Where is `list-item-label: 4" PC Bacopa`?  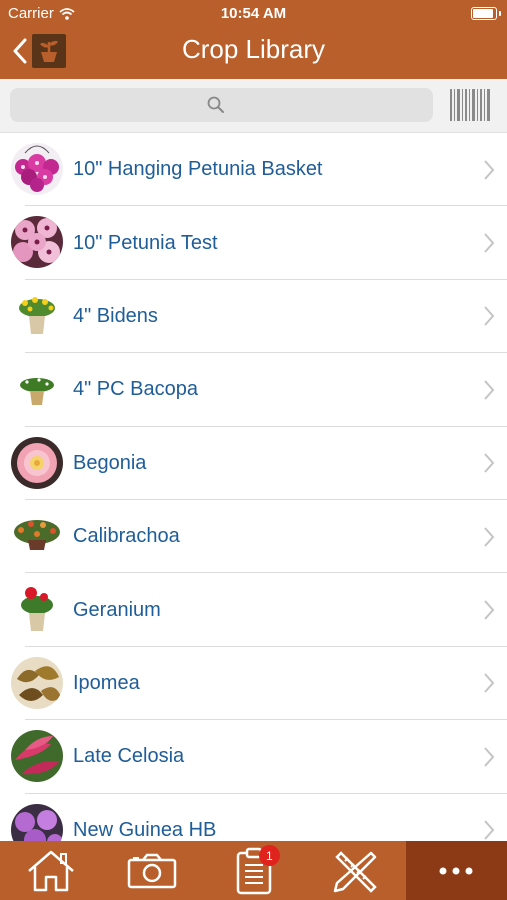
list-item-label: 4" PC Bacopa is located at coordinates (135, 389).